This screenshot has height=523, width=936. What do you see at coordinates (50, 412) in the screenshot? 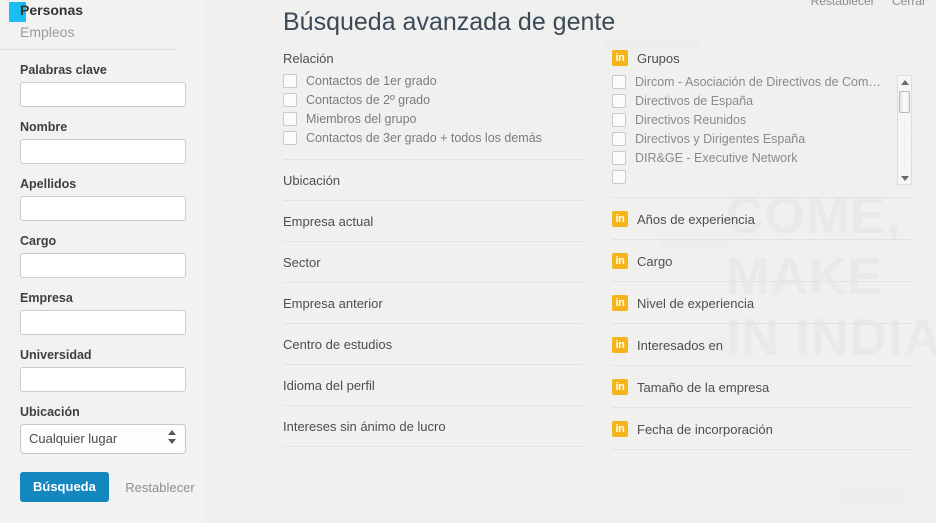
I see `field-label-location: Ubicación` at bounding box center [50, 412].